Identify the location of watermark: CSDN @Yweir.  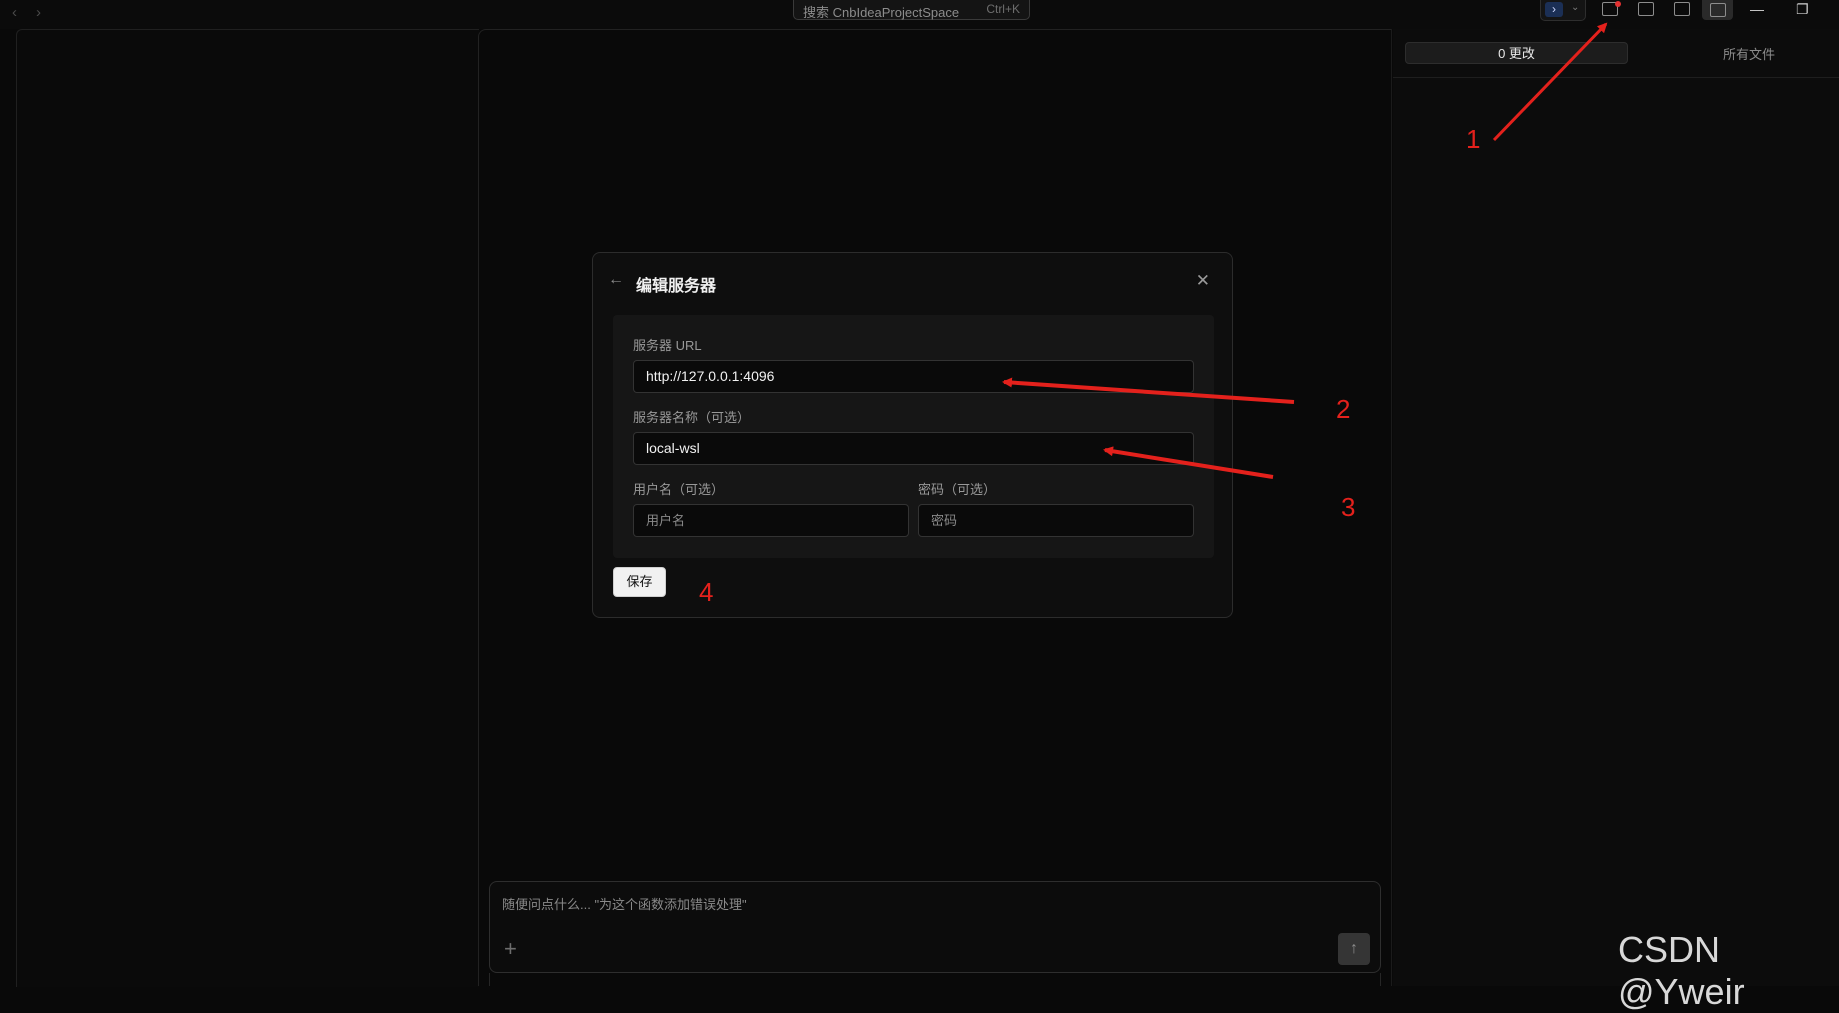
(1681, 970).